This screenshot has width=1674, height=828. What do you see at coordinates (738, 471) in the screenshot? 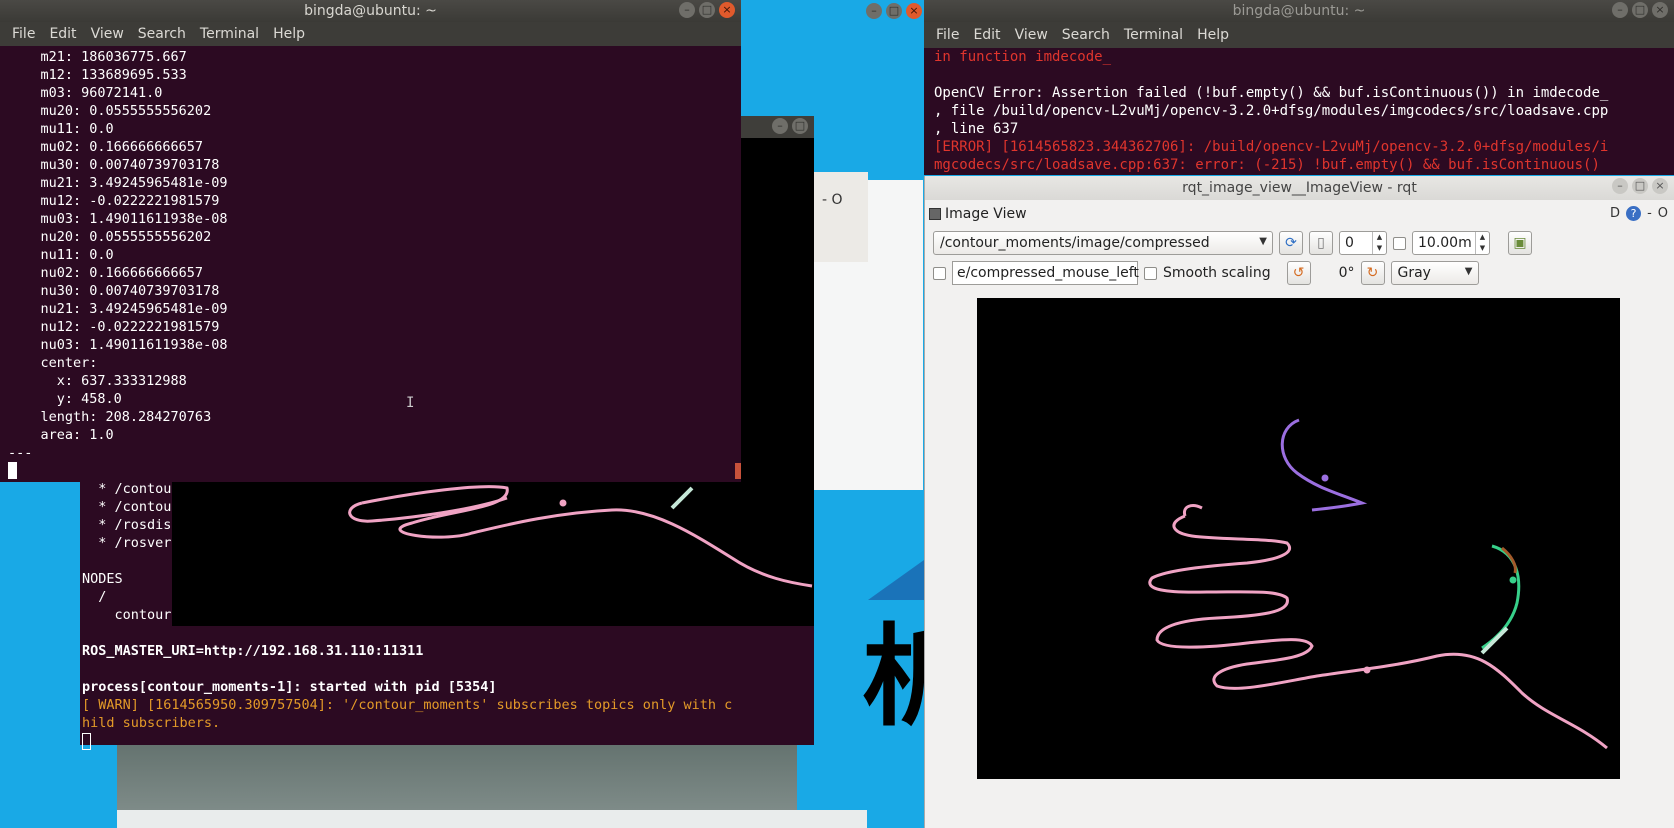
I see `scrollbar-thumb` at bounding box center [738, 471].